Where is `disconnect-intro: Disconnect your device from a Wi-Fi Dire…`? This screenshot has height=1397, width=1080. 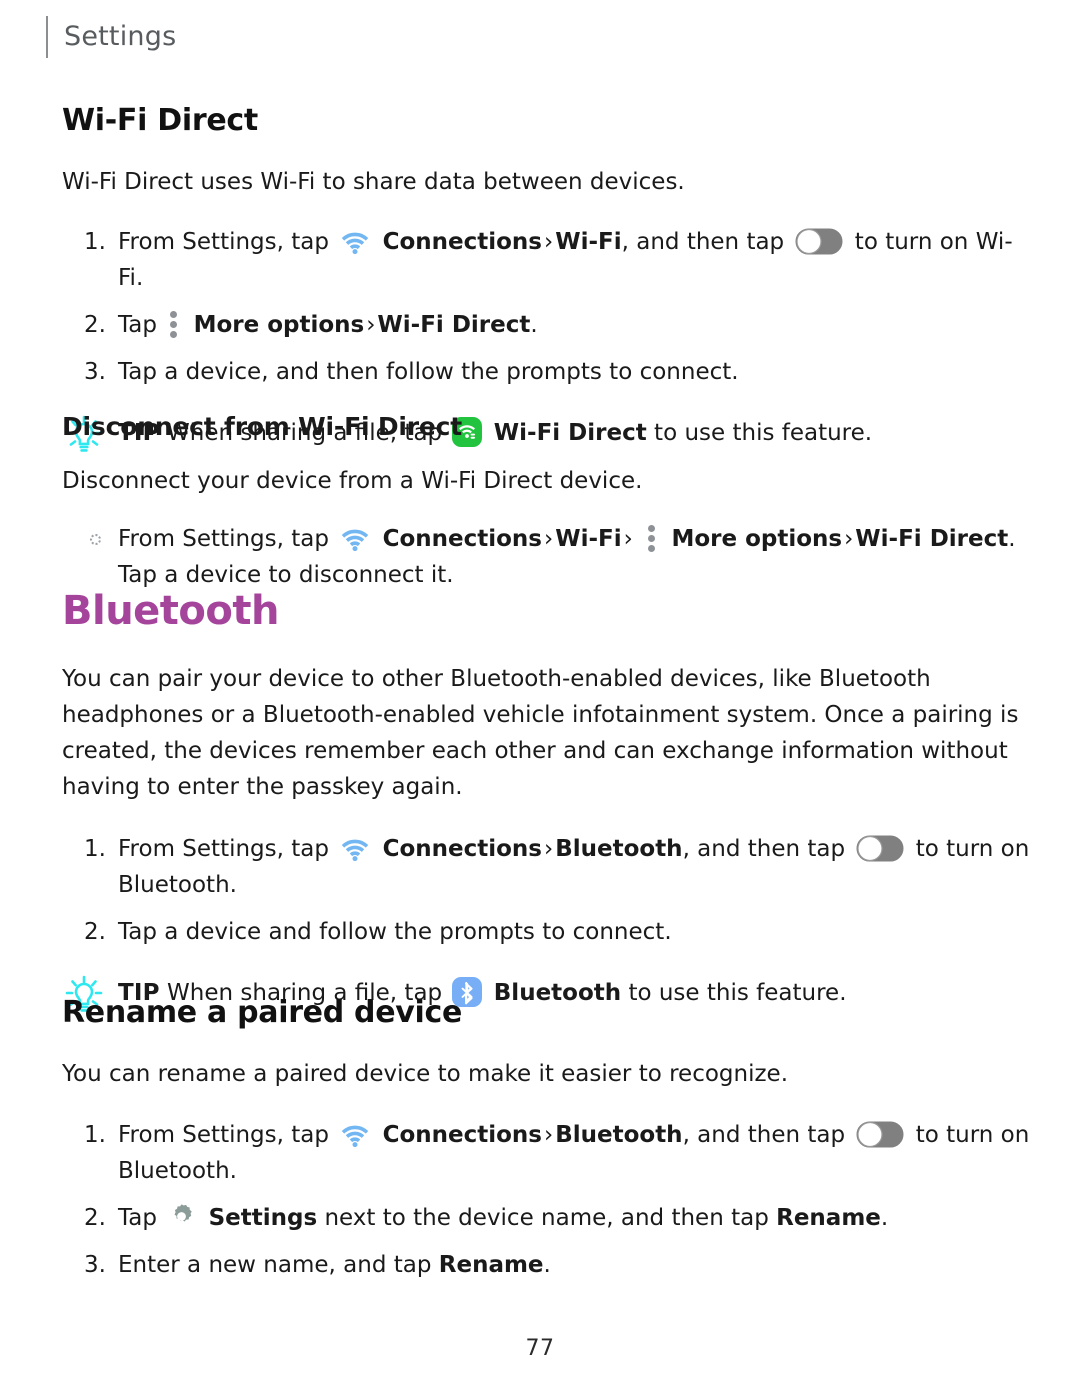
disconnect-intro: Disconnect your device from a Wi-Fi Dire… is located at coordinates (352, 481).